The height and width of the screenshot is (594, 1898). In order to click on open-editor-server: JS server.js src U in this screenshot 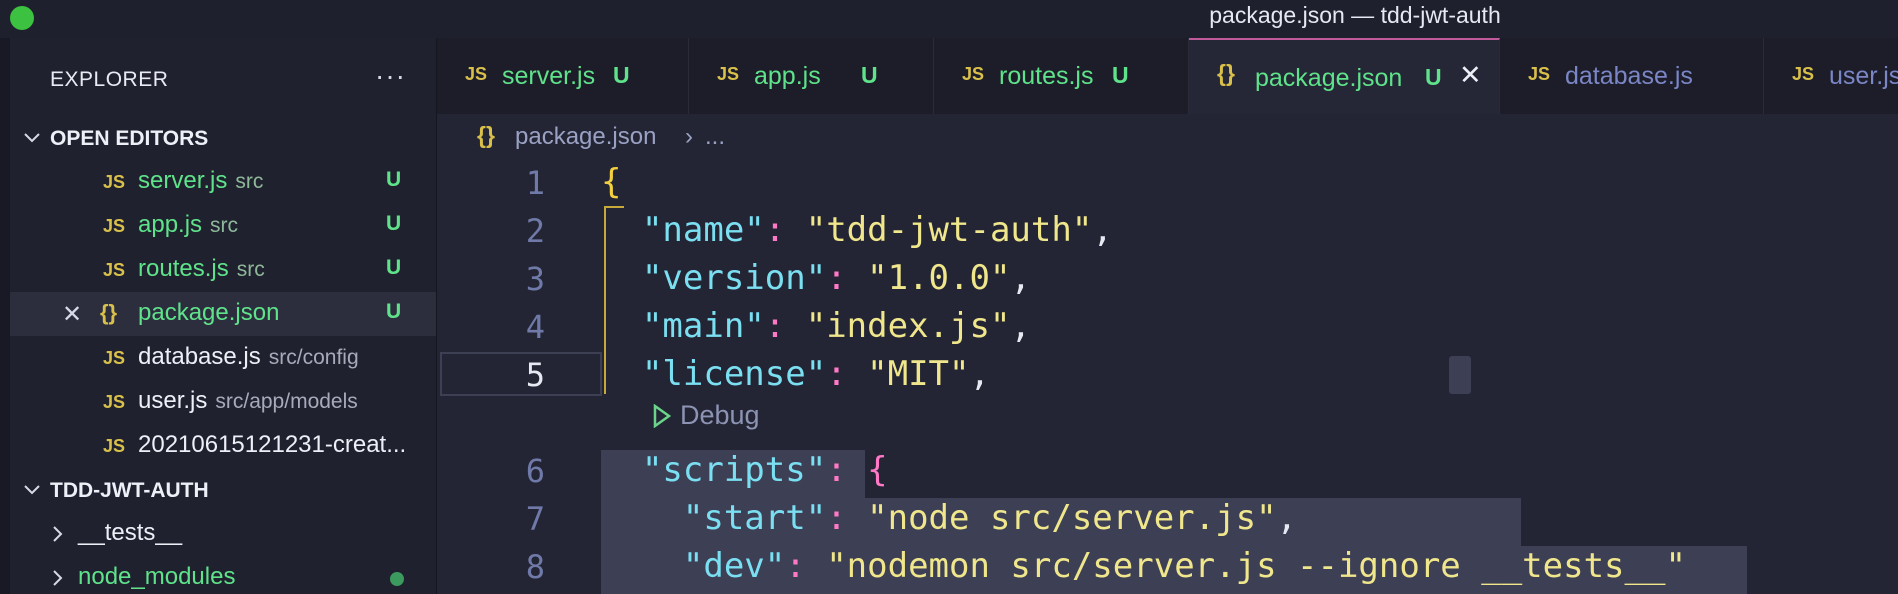, I will do `click(223, 182)`.